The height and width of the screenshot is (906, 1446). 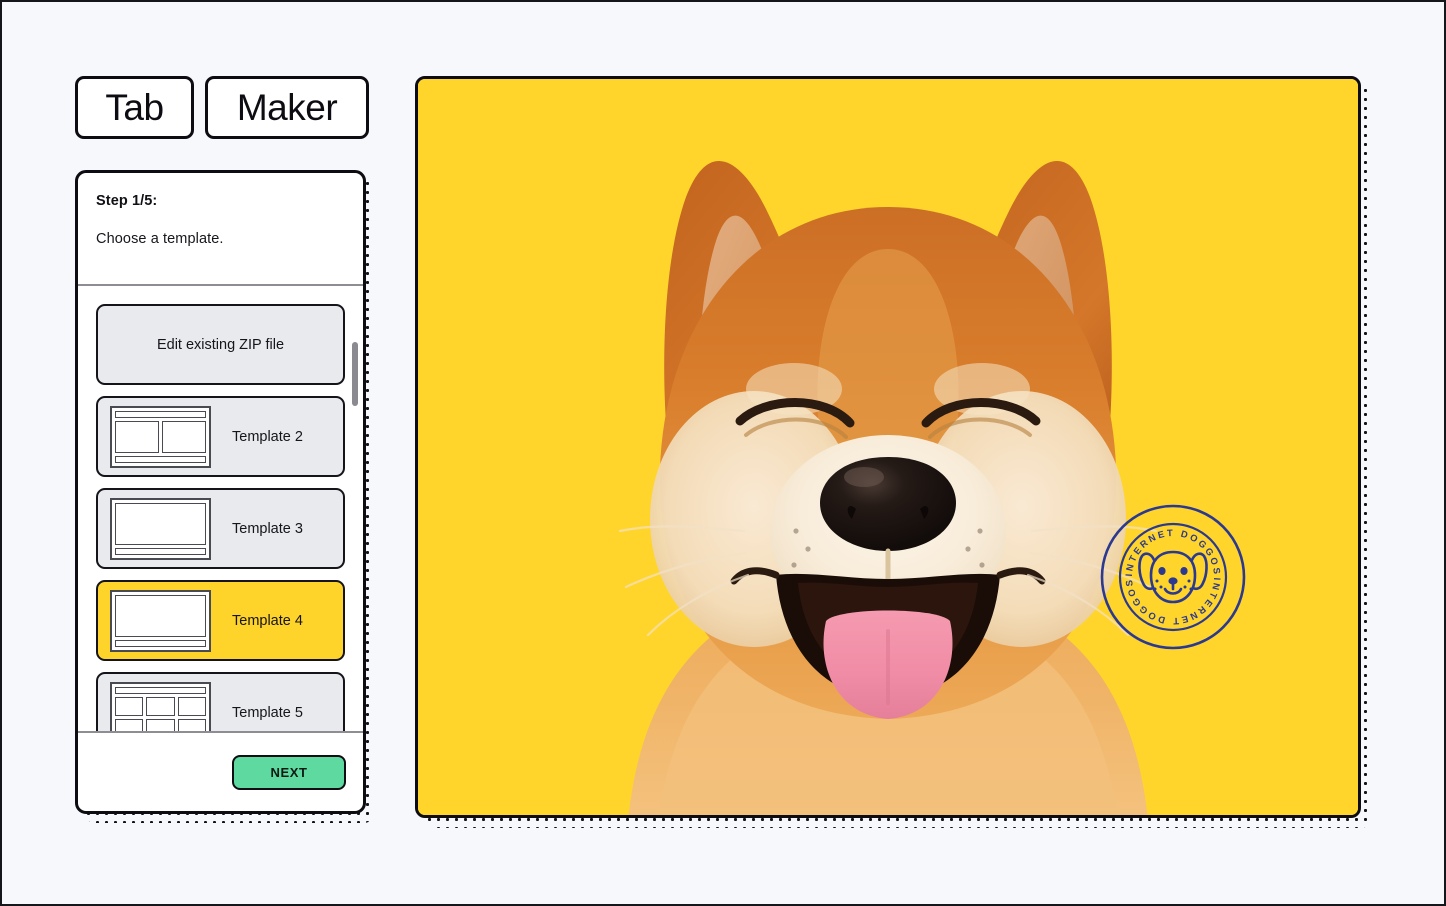 I want to click on logo-text-maker: Maker, so click(x=287, y=107).